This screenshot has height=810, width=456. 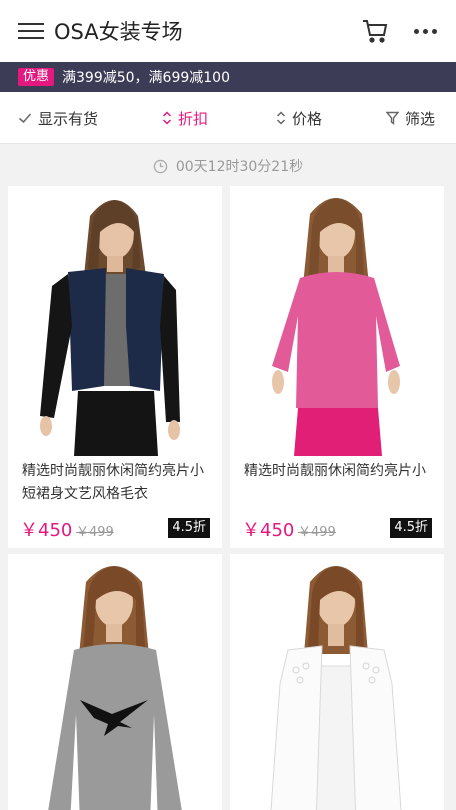 What do you see at coordinates (25, 118) in the screenshot?
I see `check-icon` at bounding box center [25, 118].